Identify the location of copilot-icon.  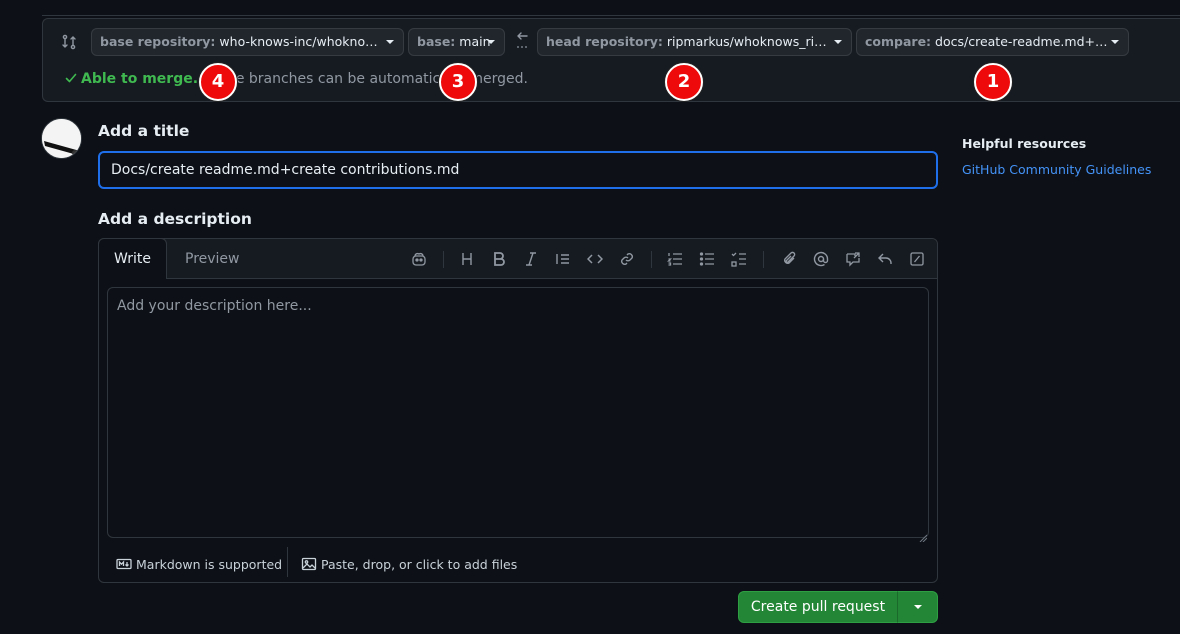
(419, 259).